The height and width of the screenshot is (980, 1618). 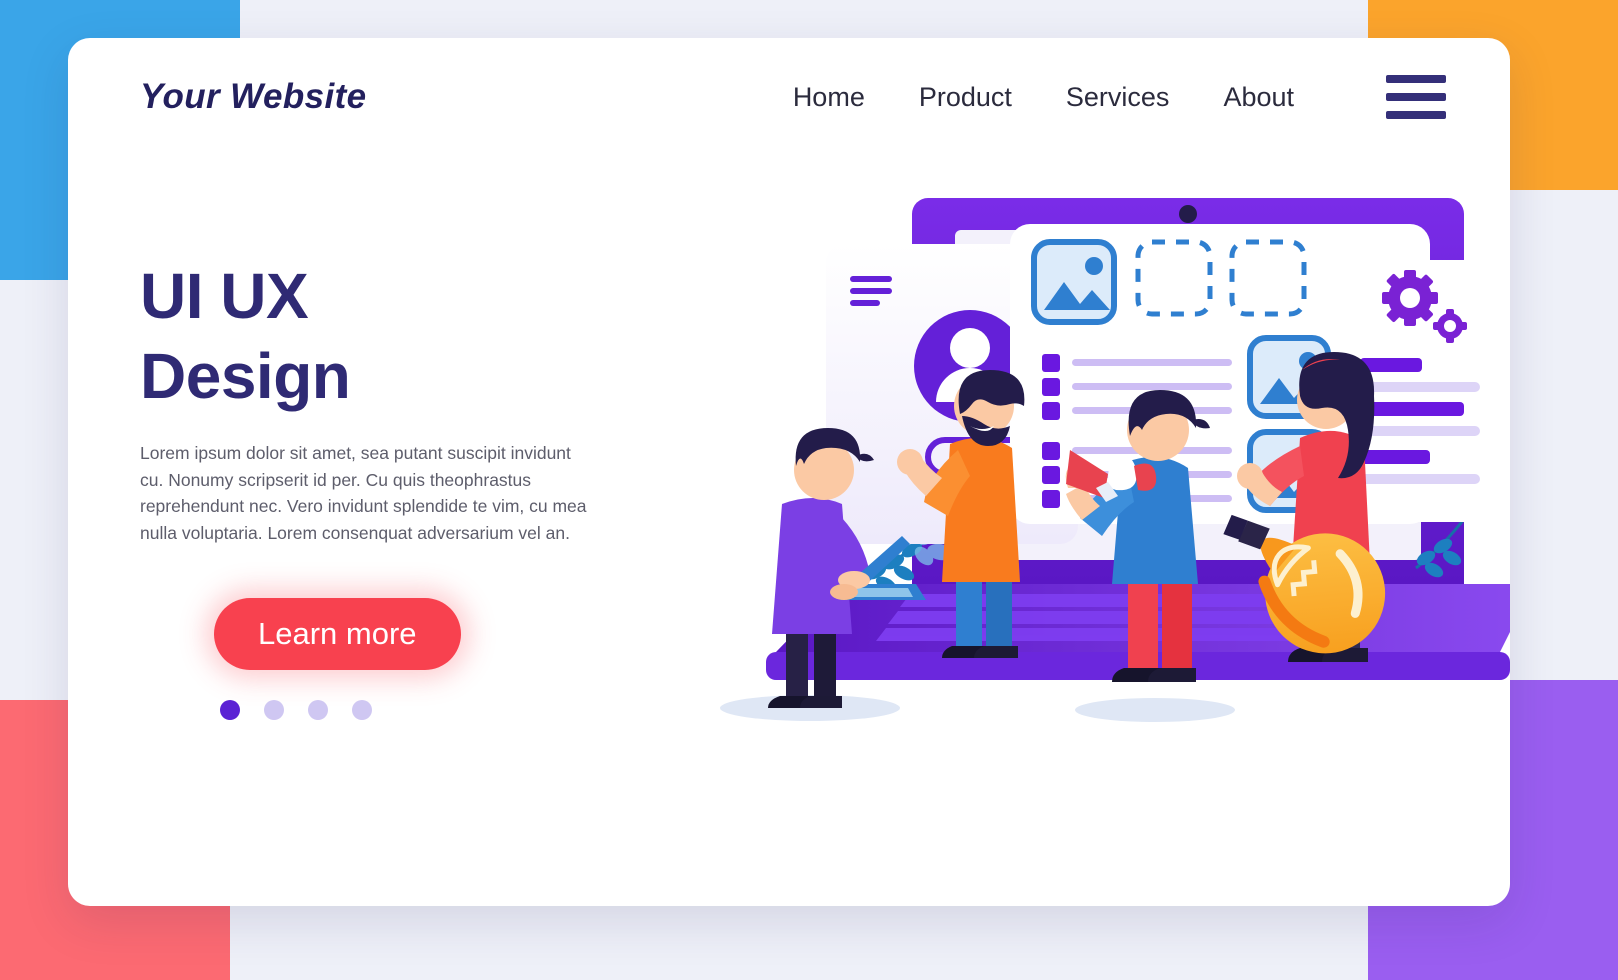 What do you see at coordinates (245, 376) in the screenshot?
I see `headline-line-2: Design` at bounding box center [245, 376].